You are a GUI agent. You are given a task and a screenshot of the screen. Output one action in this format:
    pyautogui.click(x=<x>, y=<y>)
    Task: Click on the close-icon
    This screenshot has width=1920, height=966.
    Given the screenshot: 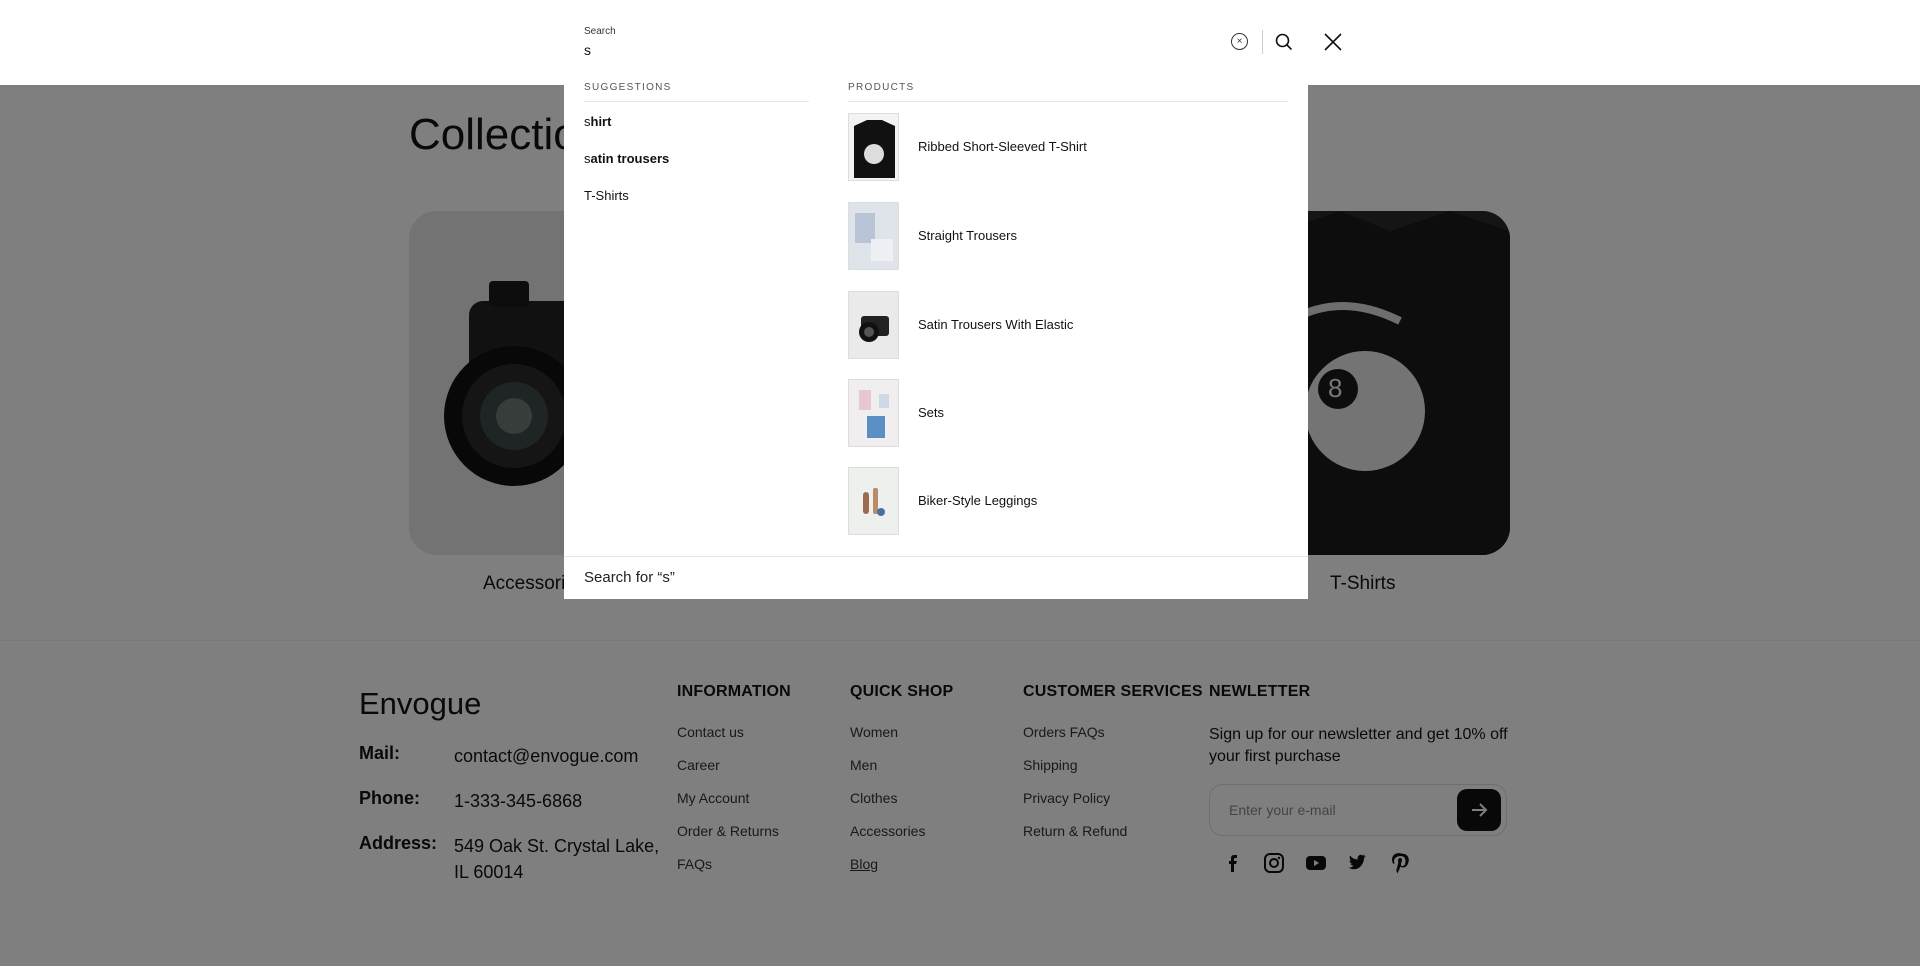 What is the action you would take?
    pyautogui.click(x=1333, y=42)
    